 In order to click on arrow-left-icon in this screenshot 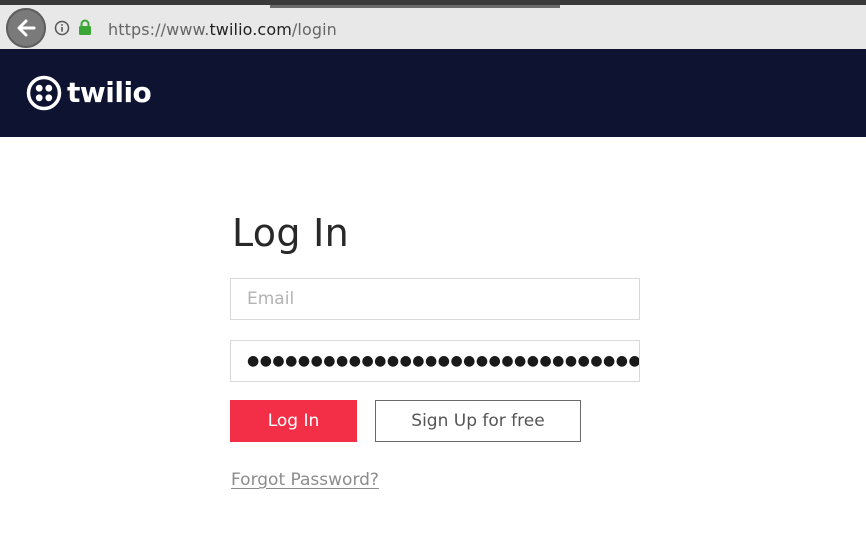, I will do `click(26, 28)`.